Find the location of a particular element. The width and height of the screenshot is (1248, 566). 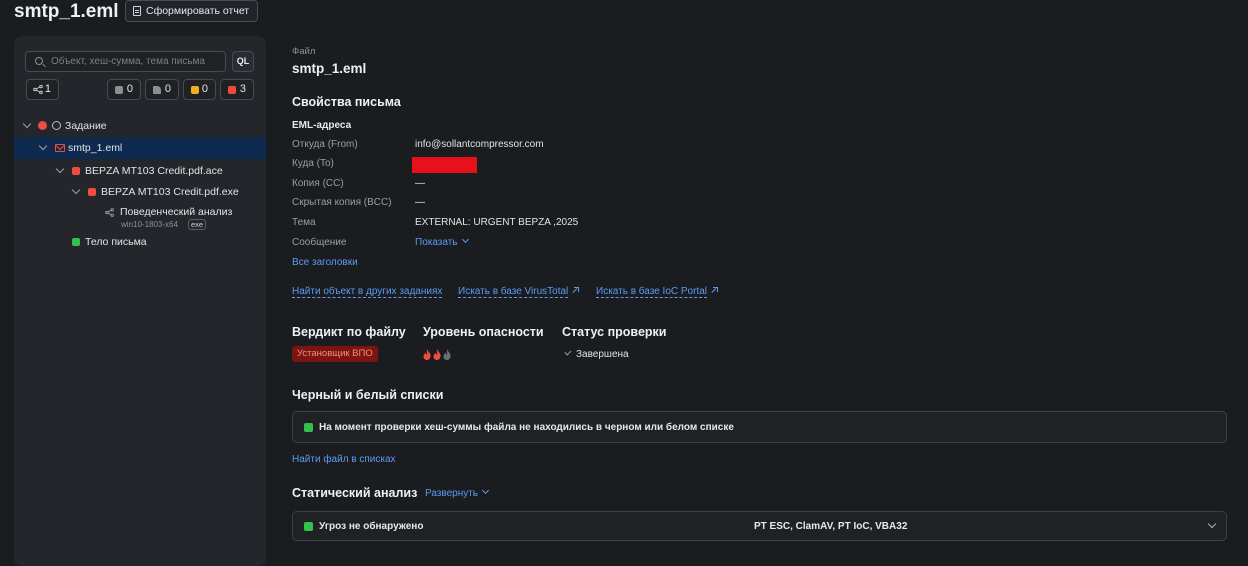

search-box is located at coordinates (125, 61).